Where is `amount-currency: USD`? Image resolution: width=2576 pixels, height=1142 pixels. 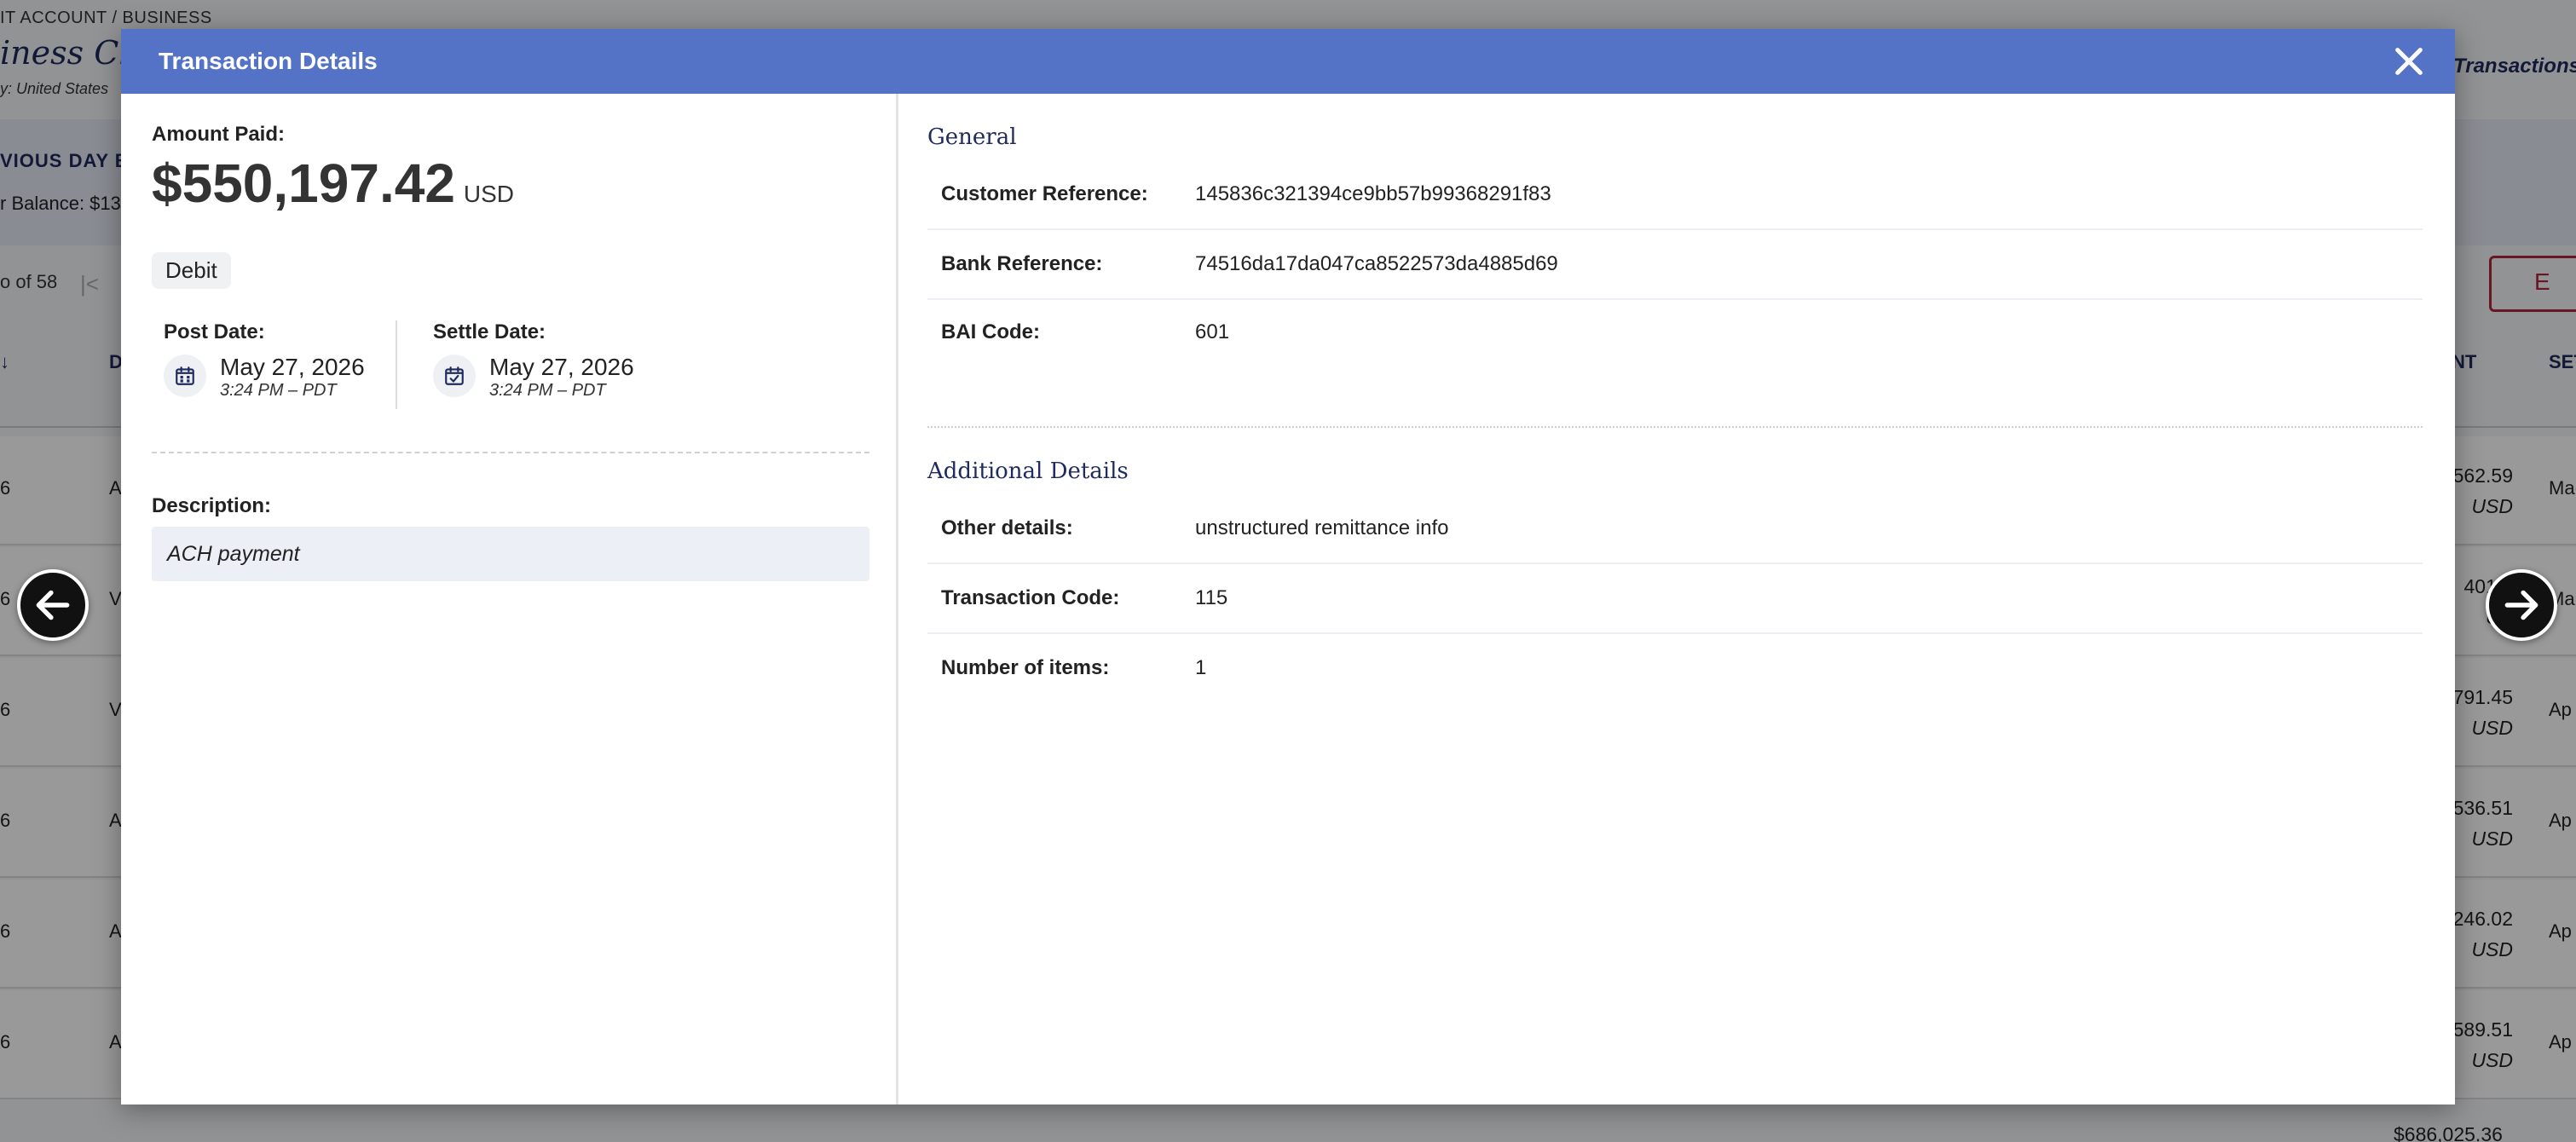 amount-currency: USD is located at coordinates (489, 194).